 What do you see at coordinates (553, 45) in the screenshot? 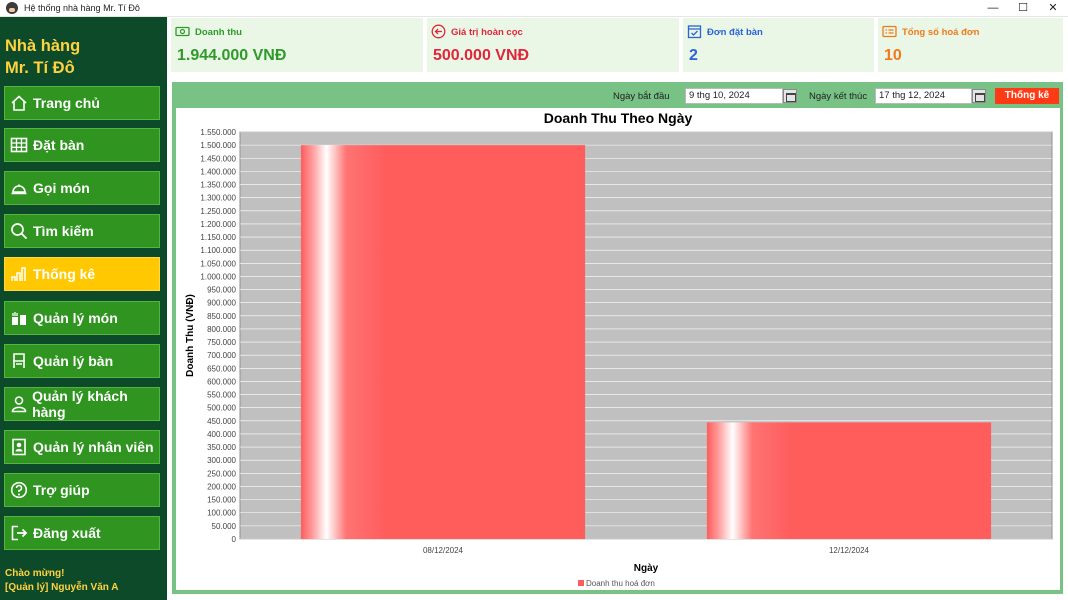
I see `stat-card-refund: Giá trị hoàn cọc 500.000 VNĐ` at bounding box center [553, 45].